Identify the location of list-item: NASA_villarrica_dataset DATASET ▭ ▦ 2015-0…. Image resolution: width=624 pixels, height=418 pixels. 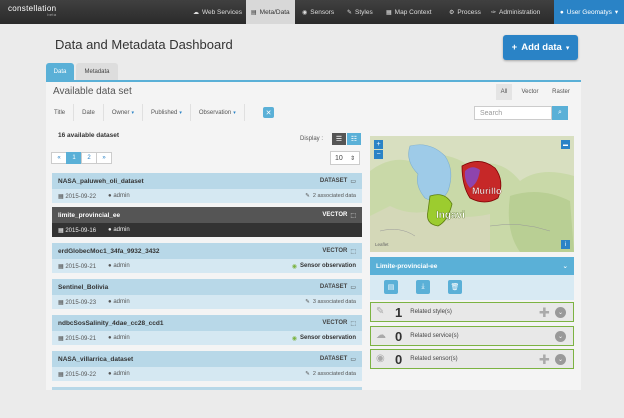
(207, 366).